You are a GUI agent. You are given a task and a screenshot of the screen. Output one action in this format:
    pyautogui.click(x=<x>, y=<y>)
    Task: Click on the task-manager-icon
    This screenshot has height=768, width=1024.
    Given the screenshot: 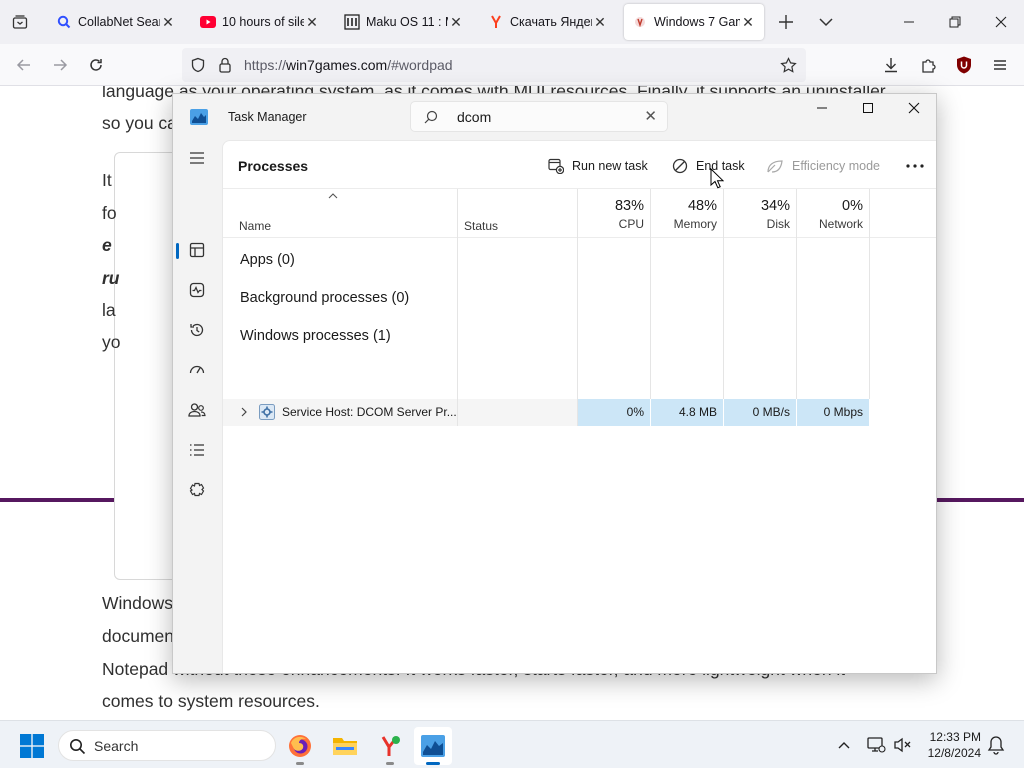 What is the action you would take?
    pyautogui.click(x=199, y=117)
    